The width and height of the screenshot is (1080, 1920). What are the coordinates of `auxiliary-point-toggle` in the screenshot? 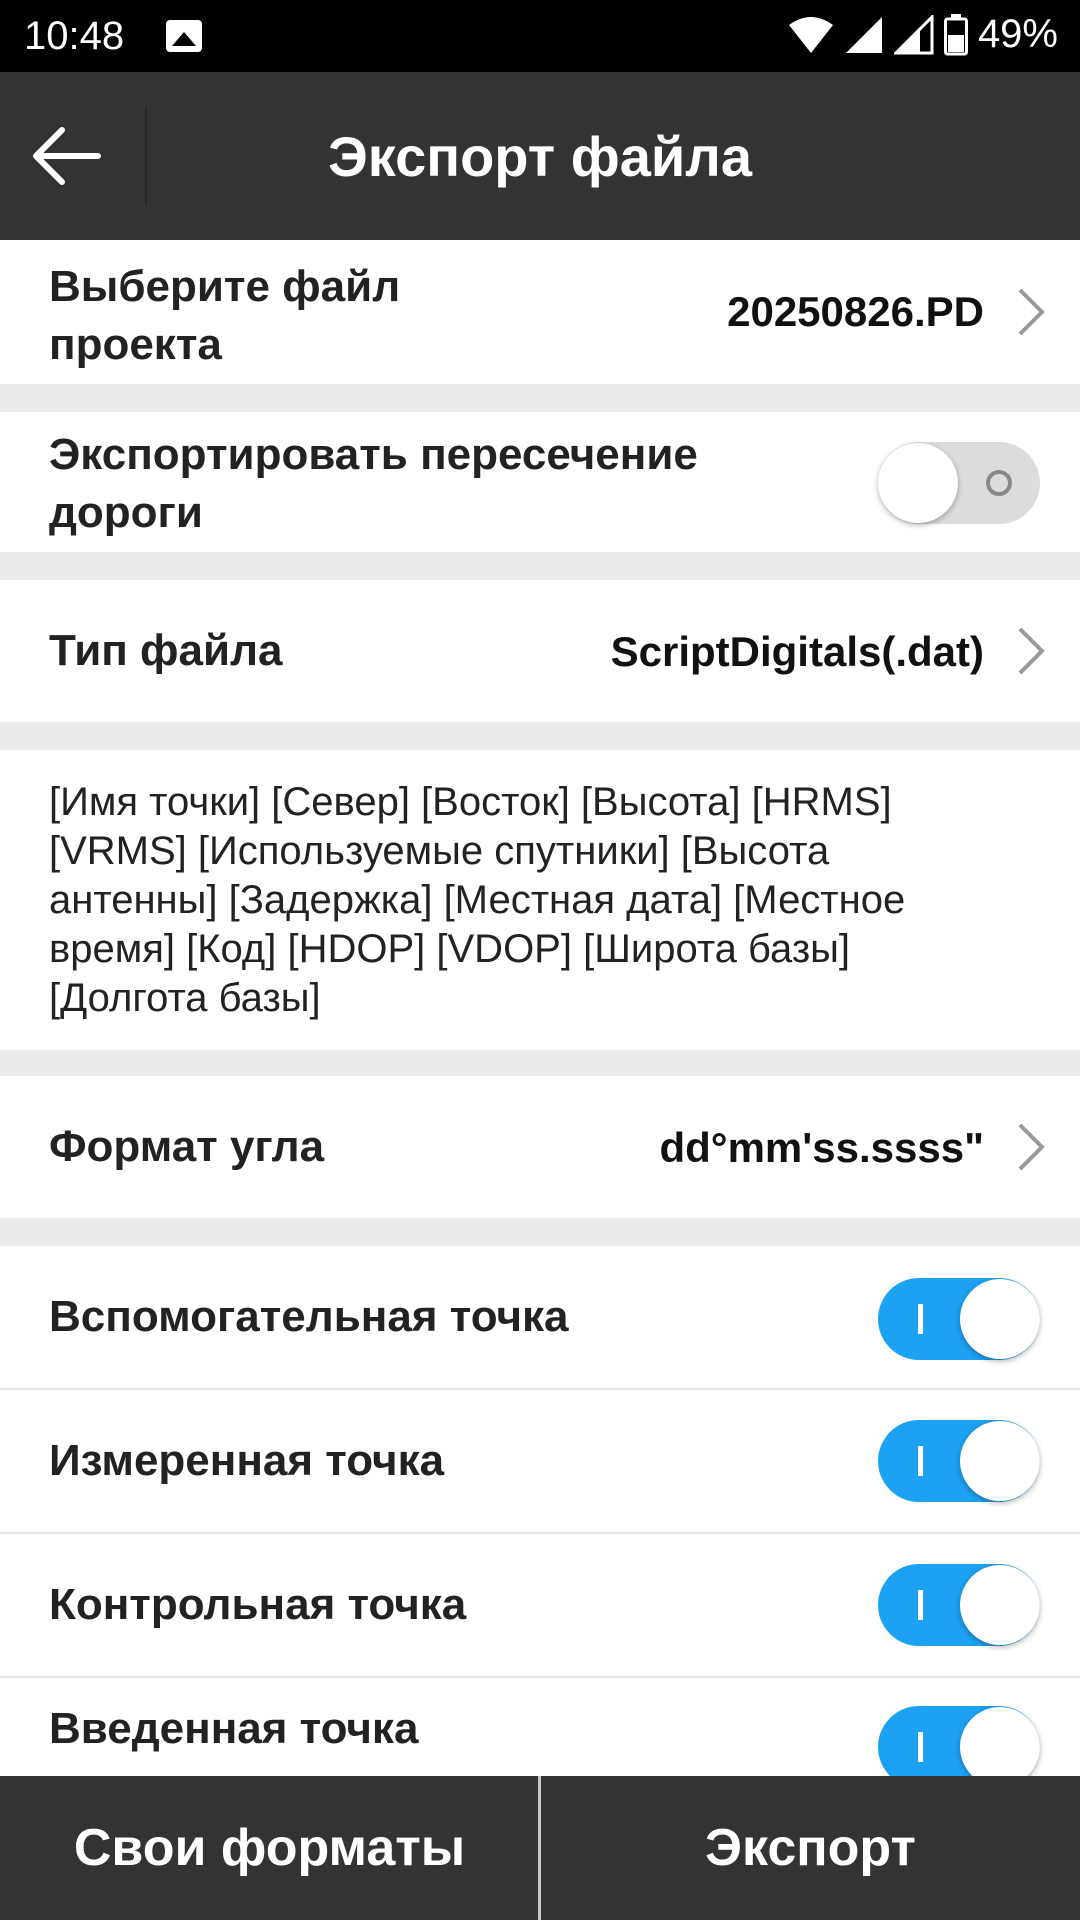 It's located at (959, 1319).